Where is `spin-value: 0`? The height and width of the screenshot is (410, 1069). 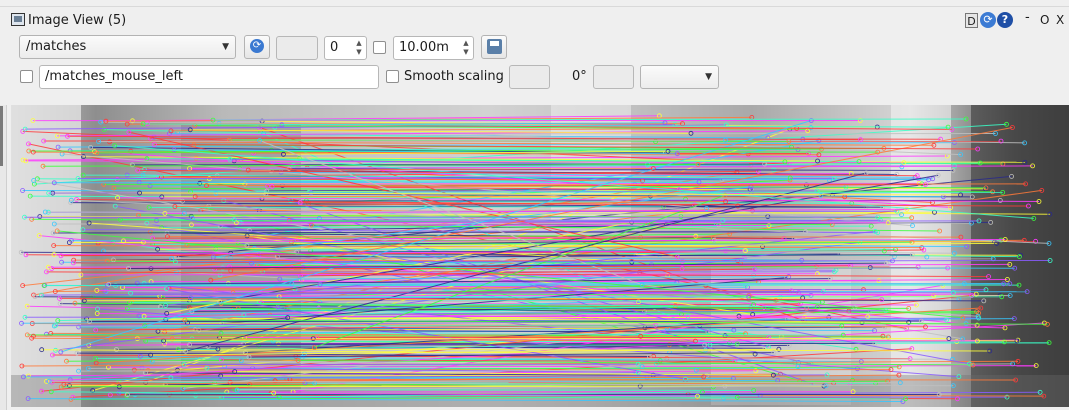
spin-value: 0 is located at coordinates (334, 47).